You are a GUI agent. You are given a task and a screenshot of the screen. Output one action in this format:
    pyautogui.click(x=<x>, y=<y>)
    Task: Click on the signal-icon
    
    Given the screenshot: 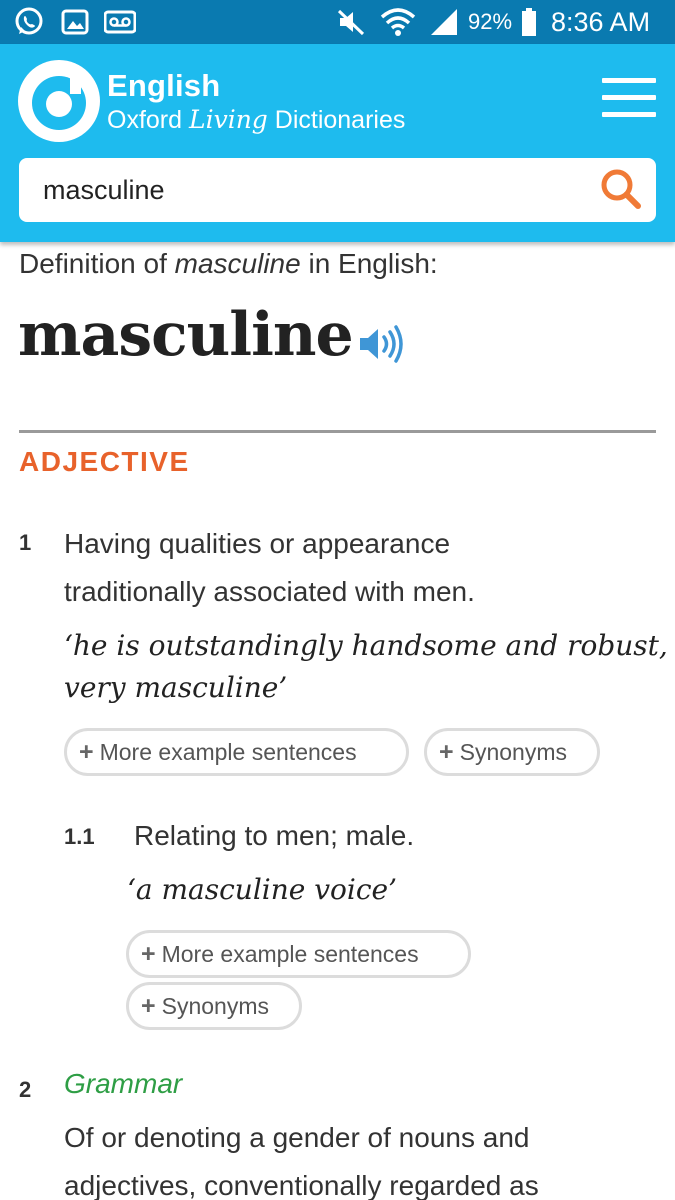 What is the action you would take?
    pyautogui.click(x=444, y=22)
    